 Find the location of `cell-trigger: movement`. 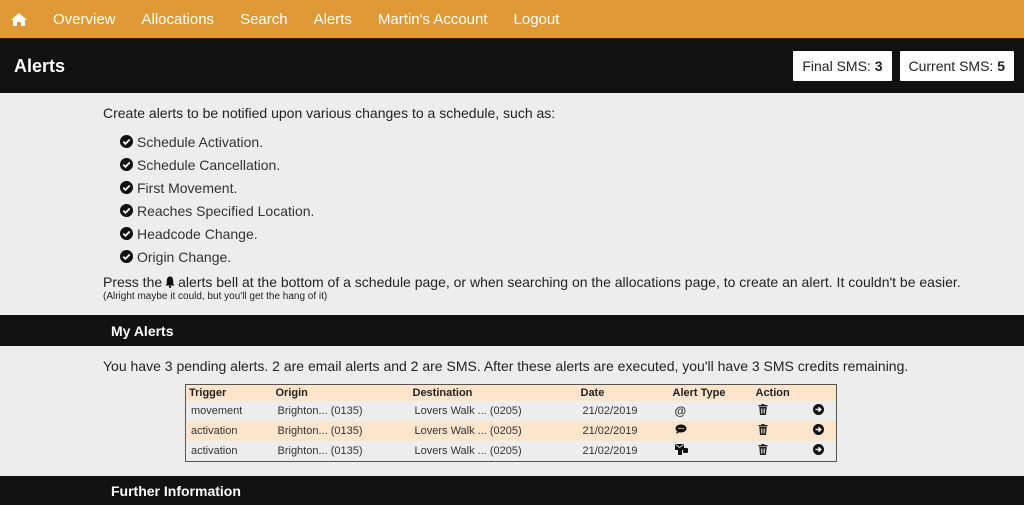

cell-trigger: movement is located at coordinates (217, 410).